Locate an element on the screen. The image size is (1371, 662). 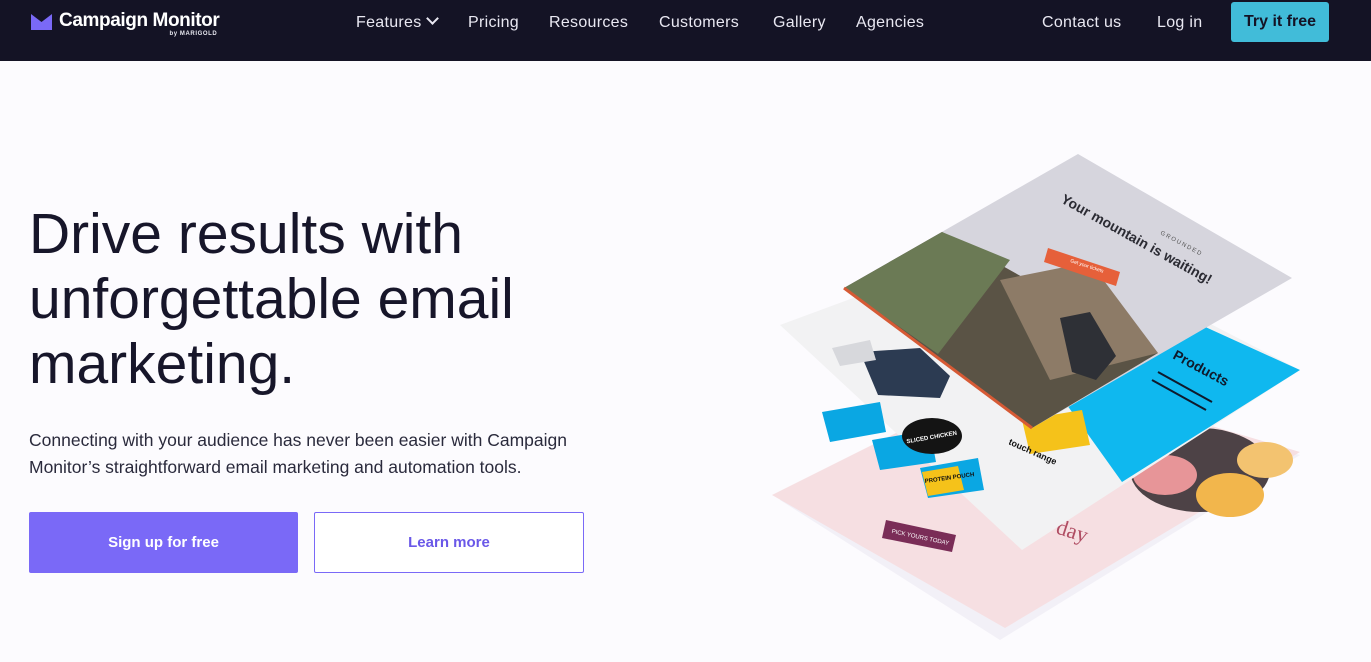
try-it-free-button: Try it free is located at coordinates (1280, 22).